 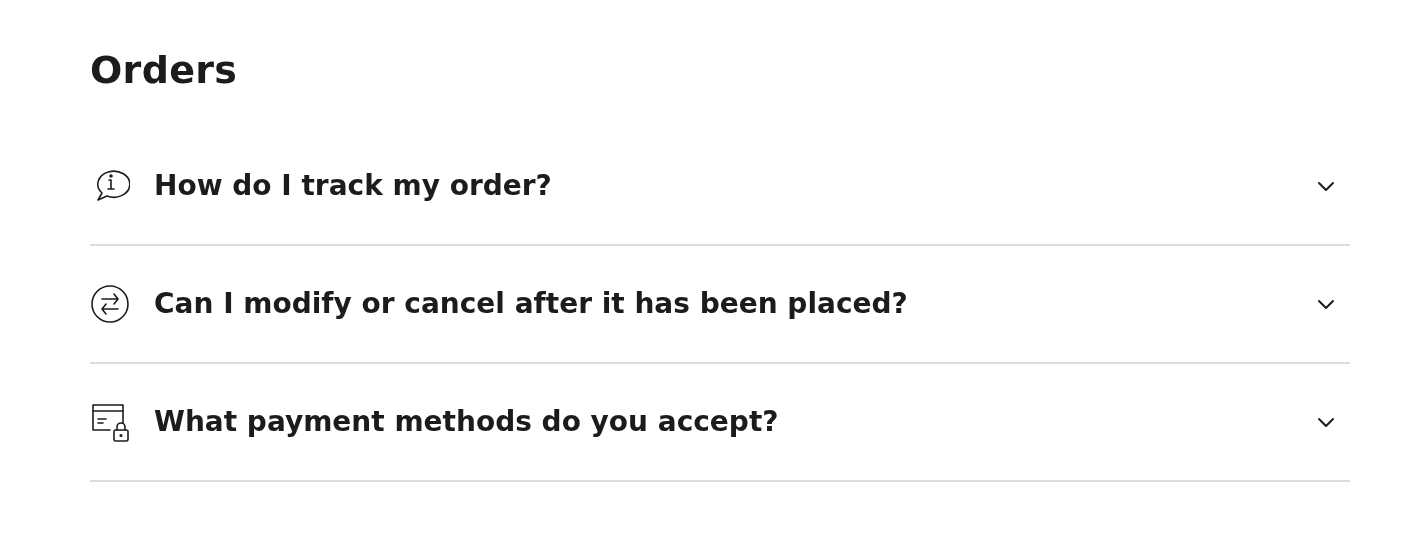 What do you see at coordinates (164, 70) in the screenshot?
I see `section-title: Orders` at bounding box center [164, 70].